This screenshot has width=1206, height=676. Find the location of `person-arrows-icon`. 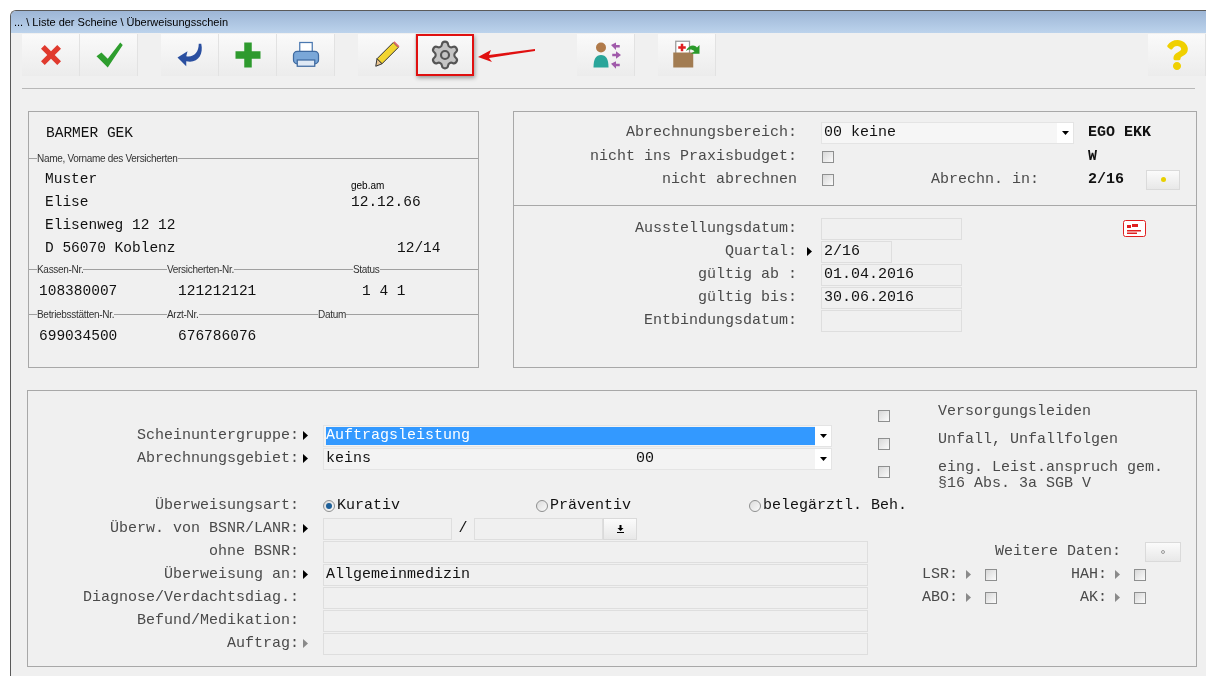

person-arrows-icon is located at coordinates (605, 55).